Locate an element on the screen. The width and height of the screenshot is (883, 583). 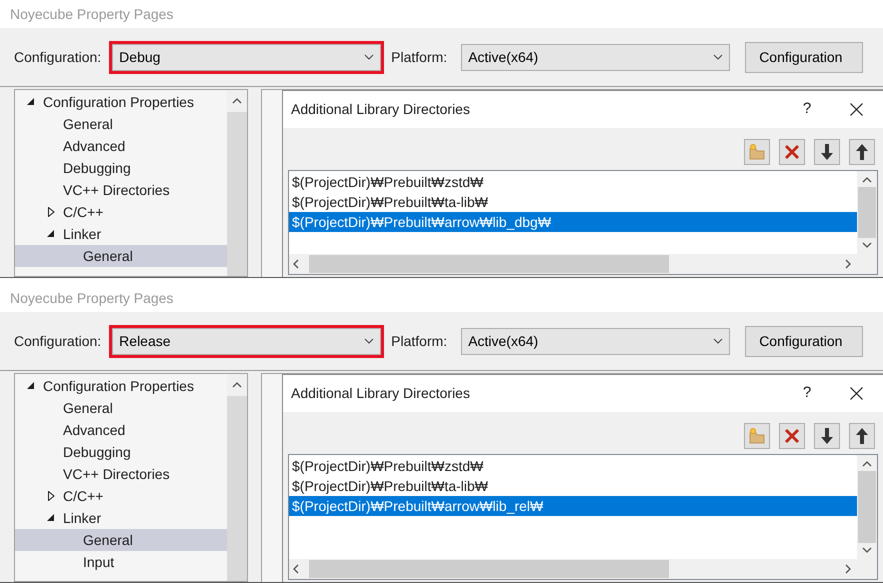
configuration-dropdown: Debug is located at coordinates (247, 57).